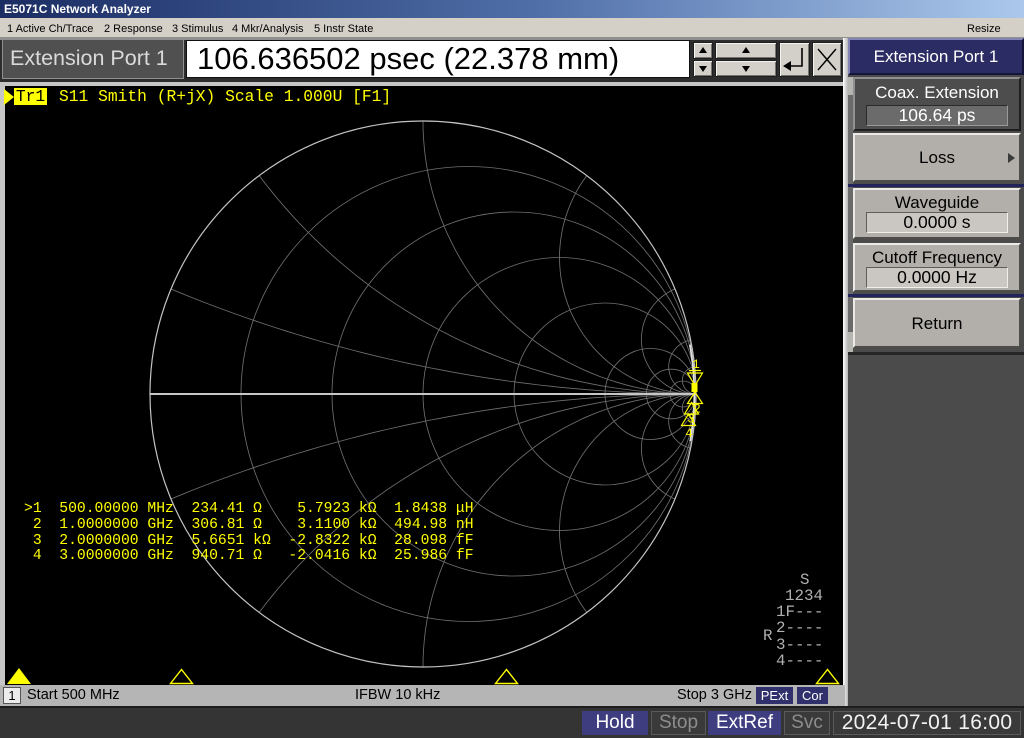  Describe the element at coordinates (689, 434) in the screenshot. I see `svg-text: 4` at that location.